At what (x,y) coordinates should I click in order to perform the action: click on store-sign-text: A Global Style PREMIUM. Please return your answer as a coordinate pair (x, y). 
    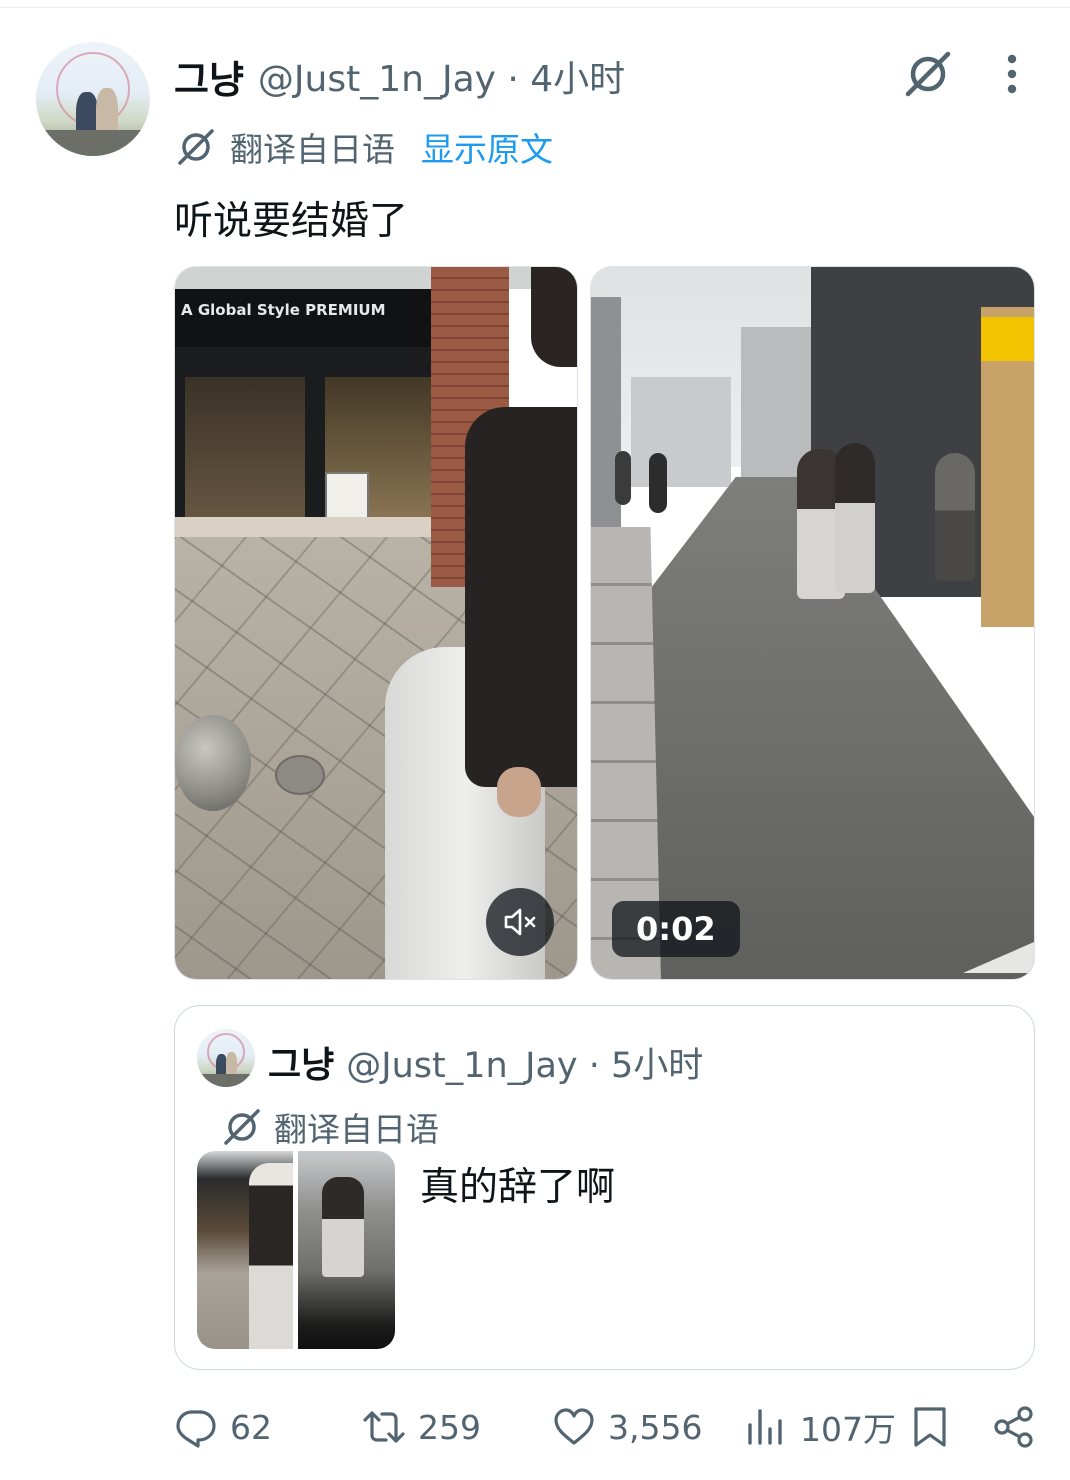
    Looking at the image, I should click on (283, 310).